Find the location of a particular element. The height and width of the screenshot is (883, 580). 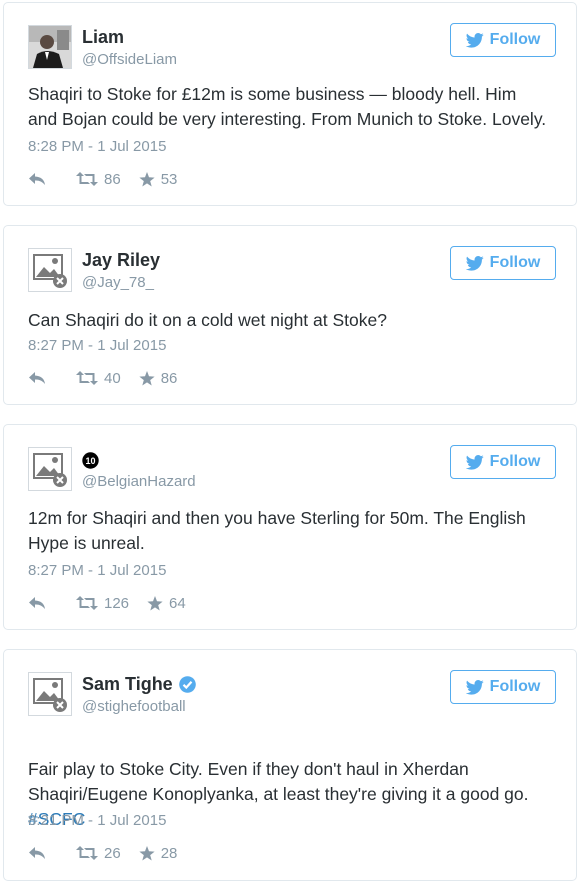

retweet-button: 86 is located at coordinates (98, 179).